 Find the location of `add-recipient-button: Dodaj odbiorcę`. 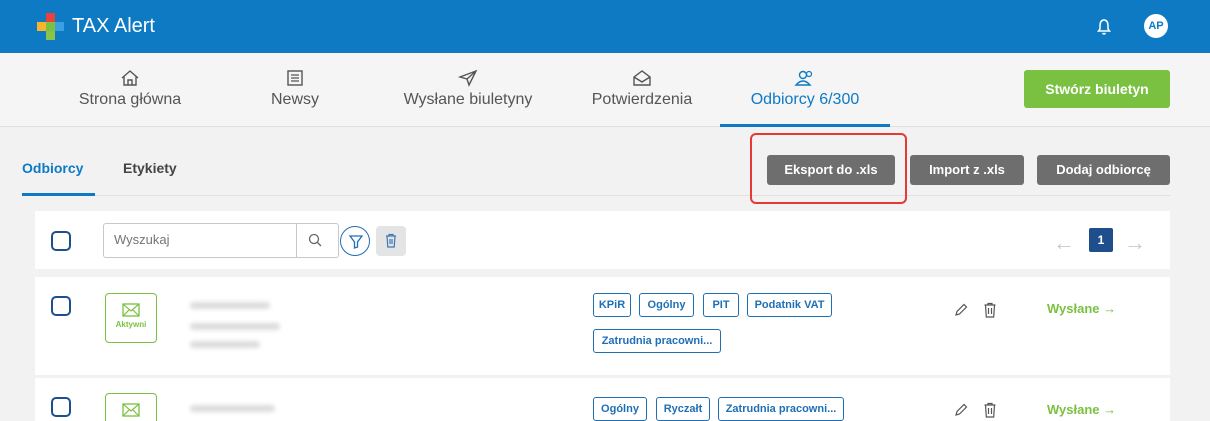

add-recipient-button: Dodaj odbiorcę is located at coordinates (1103, 170).